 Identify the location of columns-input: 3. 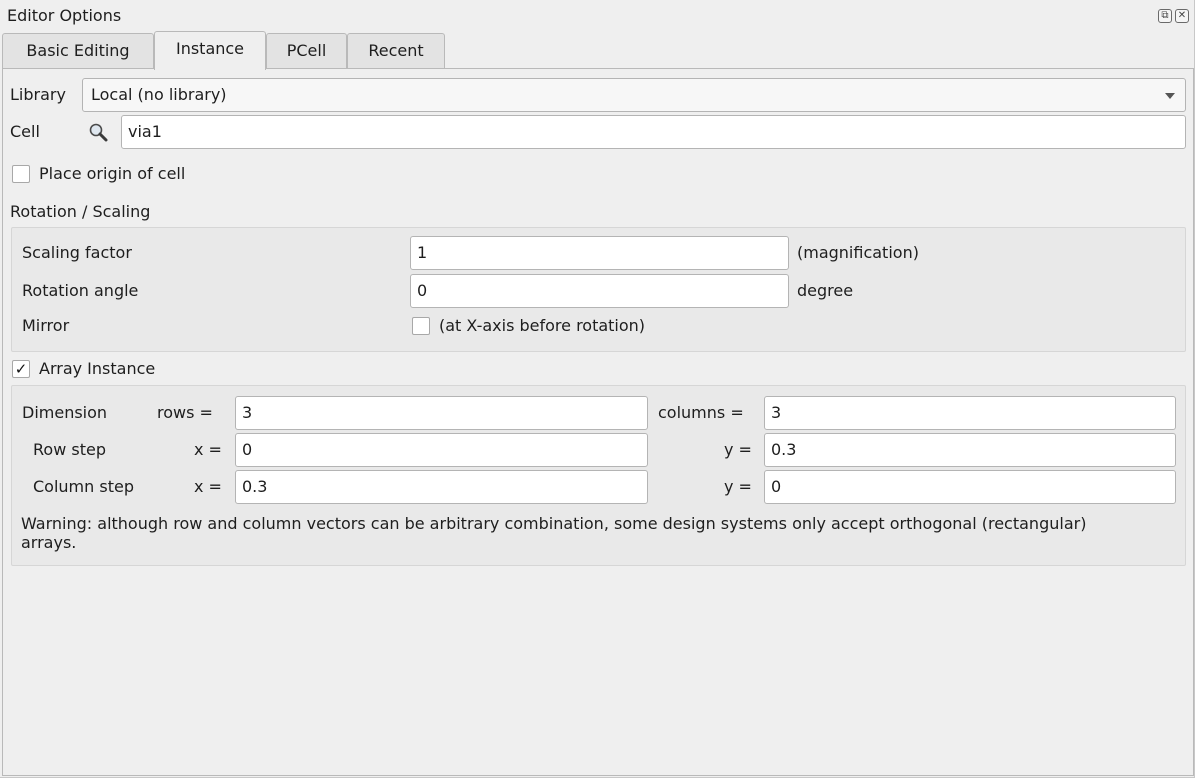
(970, 413).